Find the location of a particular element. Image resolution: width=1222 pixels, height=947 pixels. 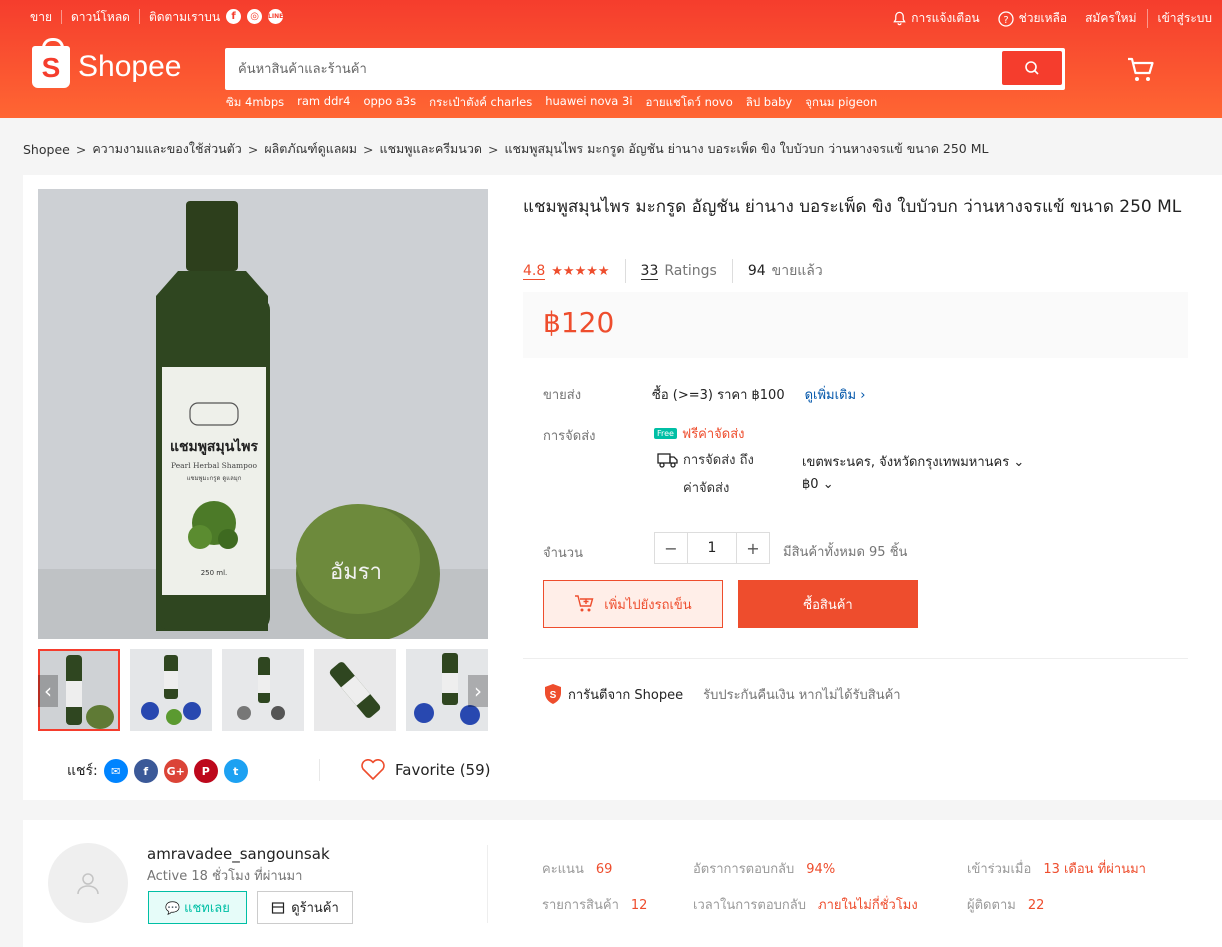

sell-link: ขาย is located at coordinates (45, 17).